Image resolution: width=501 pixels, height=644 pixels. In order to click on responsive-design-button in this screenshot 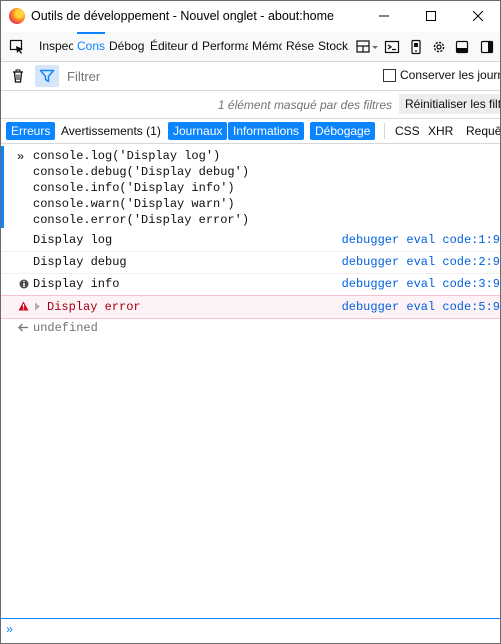, I will do `click(416, 47)`.